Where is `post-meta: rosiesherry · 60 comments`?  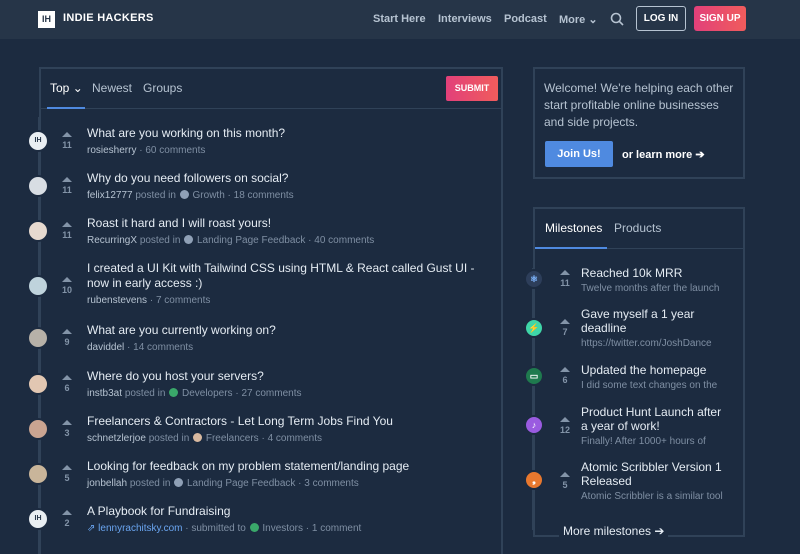 post-meta: rosiesherry · 60 comments is located at coordinates (146, 150).